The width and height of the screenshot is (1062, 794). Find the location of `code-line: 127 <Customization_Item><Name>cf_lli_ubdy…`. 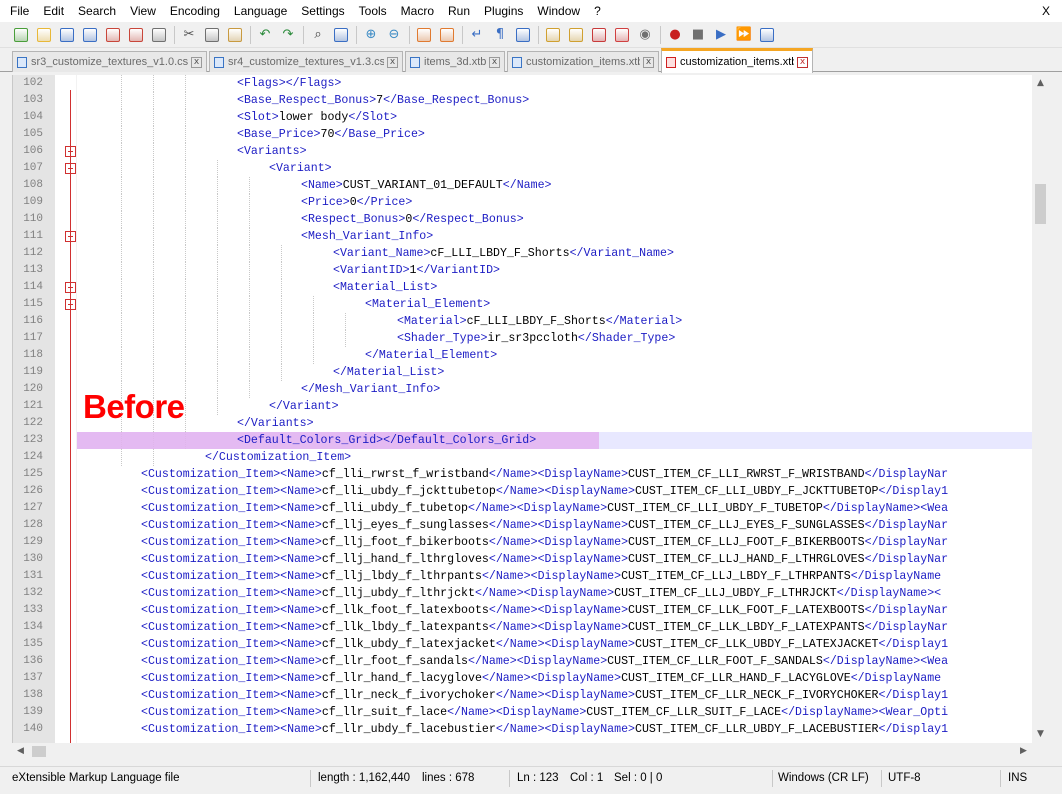

code-line: 127 <Customization_Item><Name>cf_lli_ubdy… is located at coordinates (522, 508).